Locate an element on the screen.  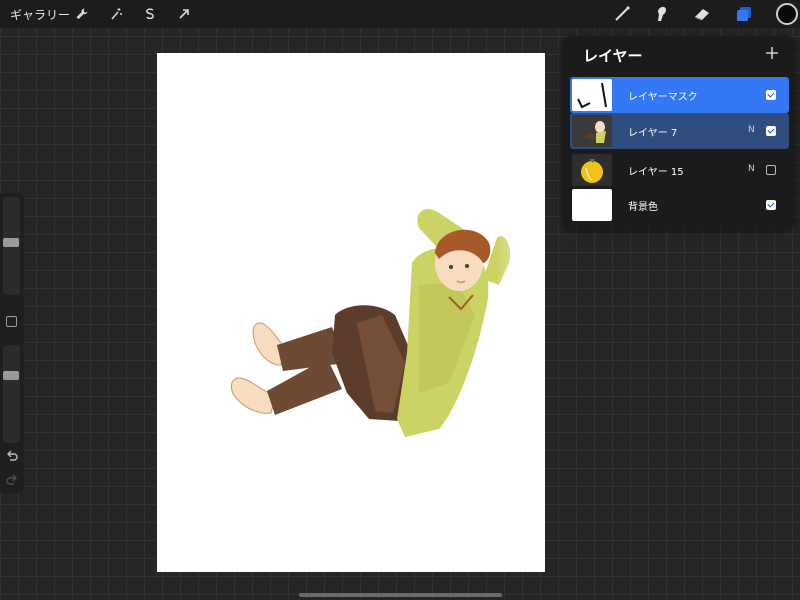
layer-row-15: レイヤー 15 N is located at coordinates (679, 170).